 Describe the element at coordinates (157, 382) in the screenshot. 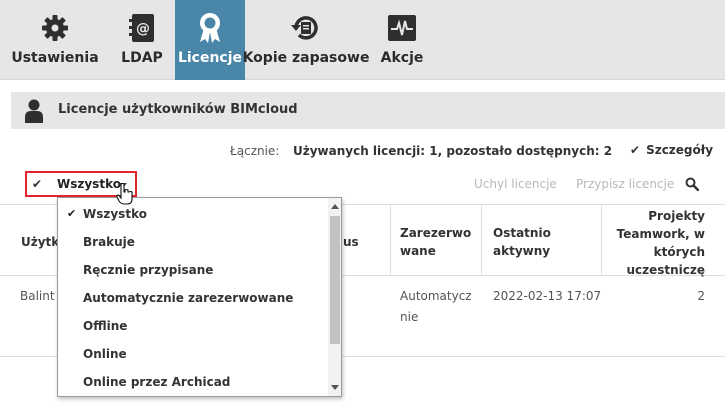

I see `option-label: Online przez Archicad` at that location.